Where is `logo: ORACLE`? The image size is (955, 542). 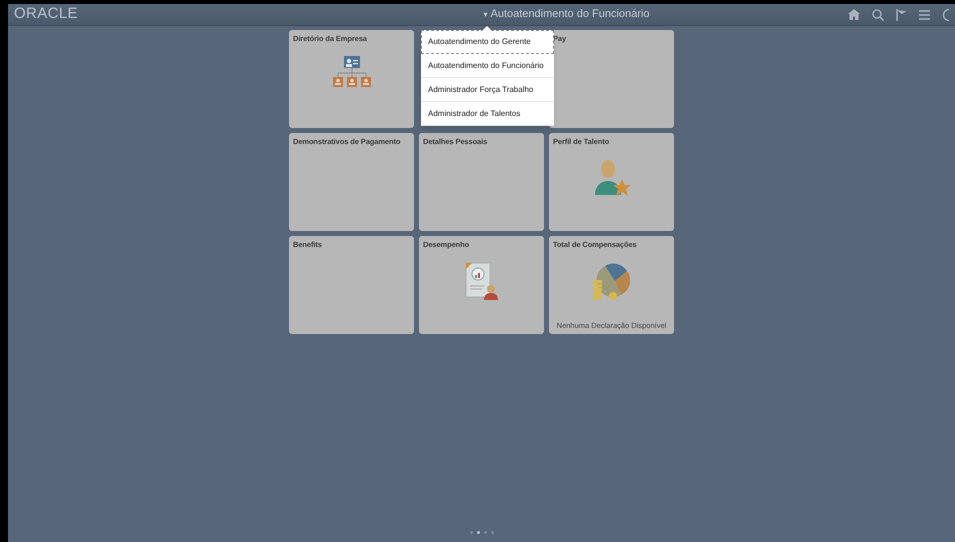
logo: ORACLE is located at coordinates (46, 14).